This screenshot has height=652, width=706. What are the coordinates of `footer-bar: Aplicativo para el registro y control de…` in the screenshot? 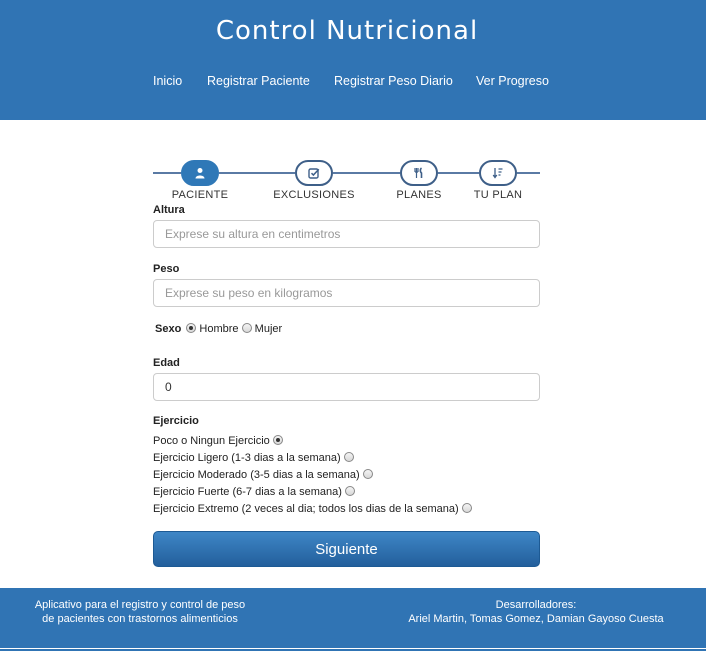 It's located at (353, 618).